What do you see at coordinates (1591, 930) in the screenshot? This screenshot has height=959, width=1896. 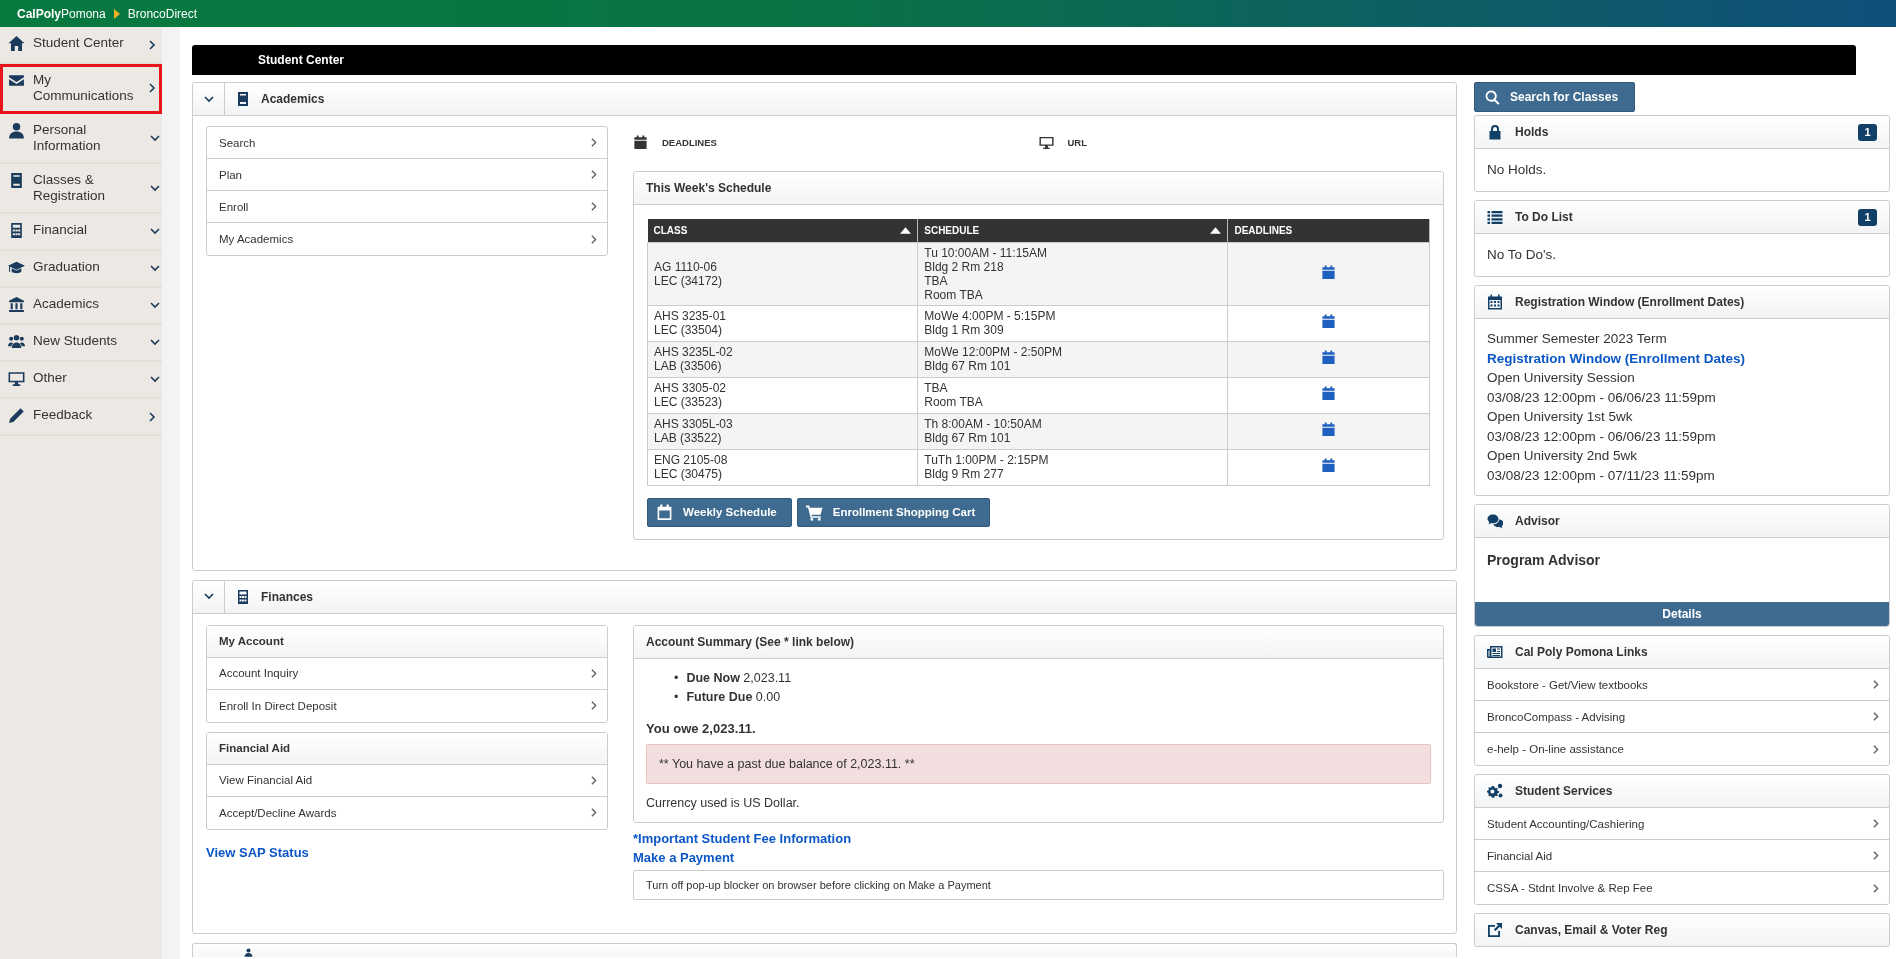 I see `card-title: Canvas, Email & Voter Reg` at bounding box center [1591, 930].